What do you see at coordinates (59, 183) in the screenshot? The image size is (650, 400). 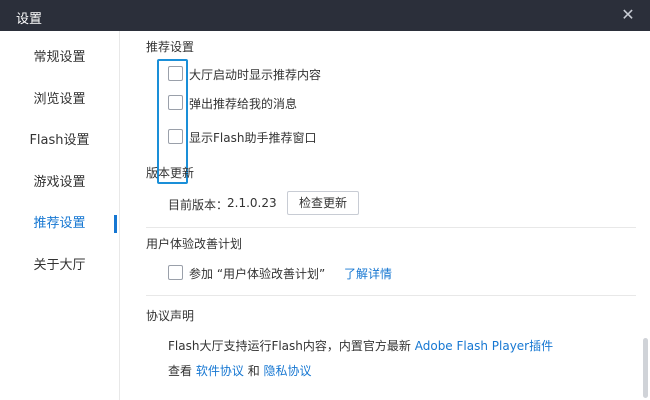 I see `sidebar-item-game: 游戏设置` at bounding box center [59, 183].